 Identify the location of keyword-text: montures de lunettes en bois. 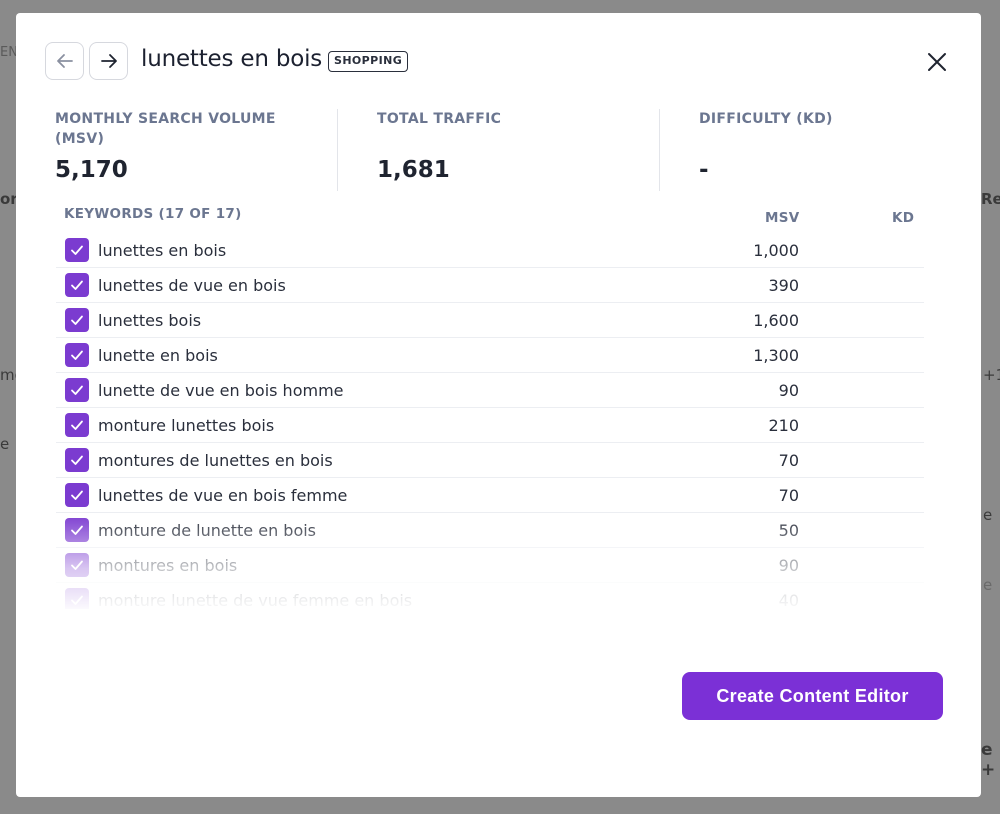
(215, 460).